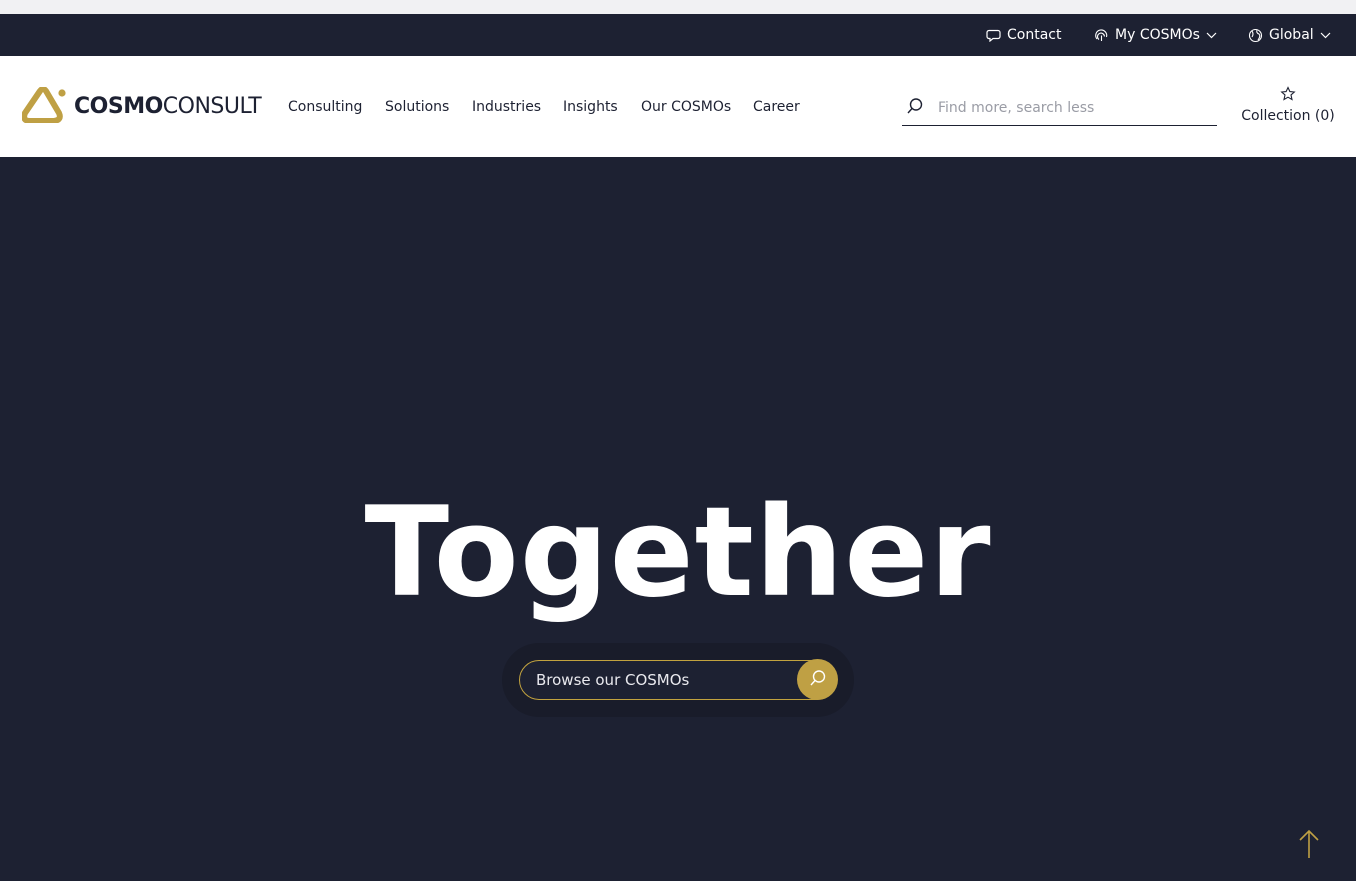  What do you see at coordinates (212, 106) in the screenshot?
I see `logo-text-light: CONSULT` at bounding box center [212, 106].